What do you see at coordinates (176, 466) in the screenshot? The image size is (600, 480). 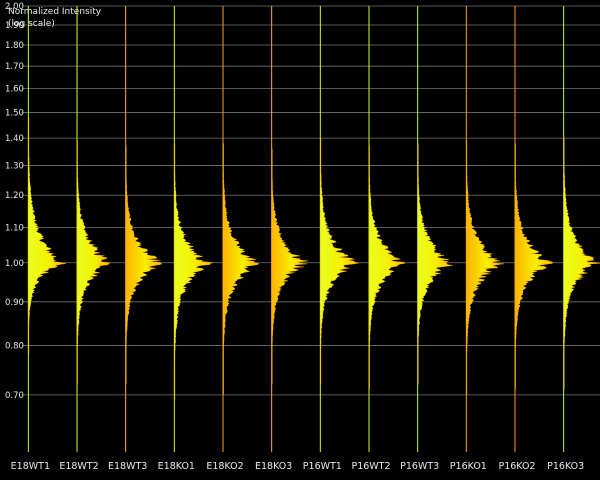 I see `x-tick-label: E18KO1` at bounding box center [176, 466].